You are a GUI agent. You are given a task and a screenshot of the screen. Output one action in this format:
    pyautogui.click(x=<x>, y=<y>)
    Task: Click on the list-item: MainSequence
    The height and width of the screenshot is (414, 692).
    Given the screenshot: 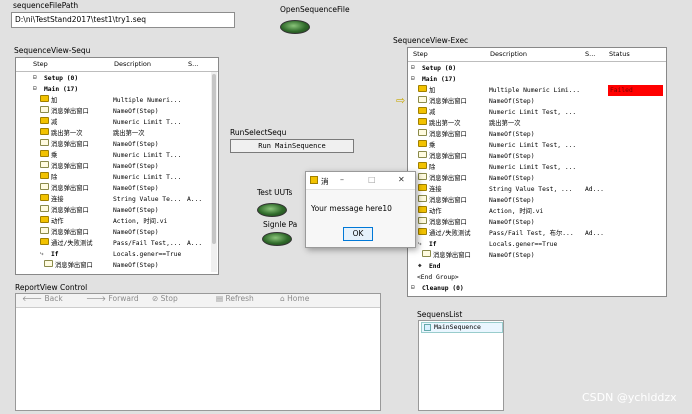 What is the action you would take?
    pyautogui.click(x=462, y=327)
    